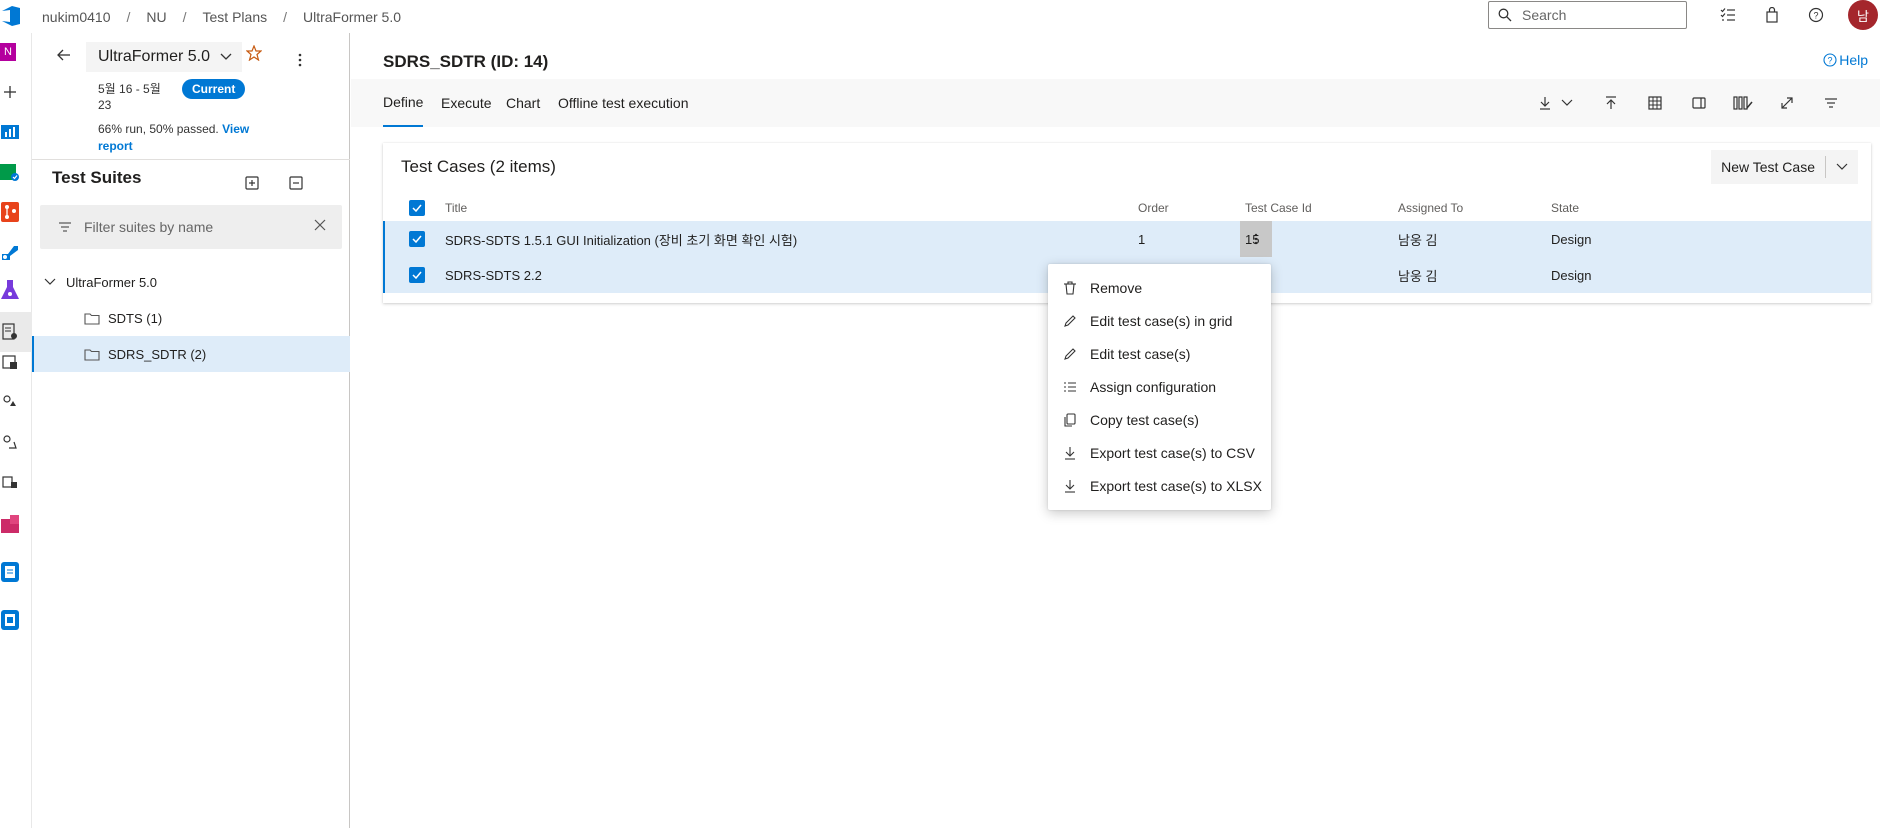 The width and height of the screenshot is (1880, 828). Describe the element at coordinates (1278, 208) in the screenshot. I see `column-header-id: Test Case Id` at that location.